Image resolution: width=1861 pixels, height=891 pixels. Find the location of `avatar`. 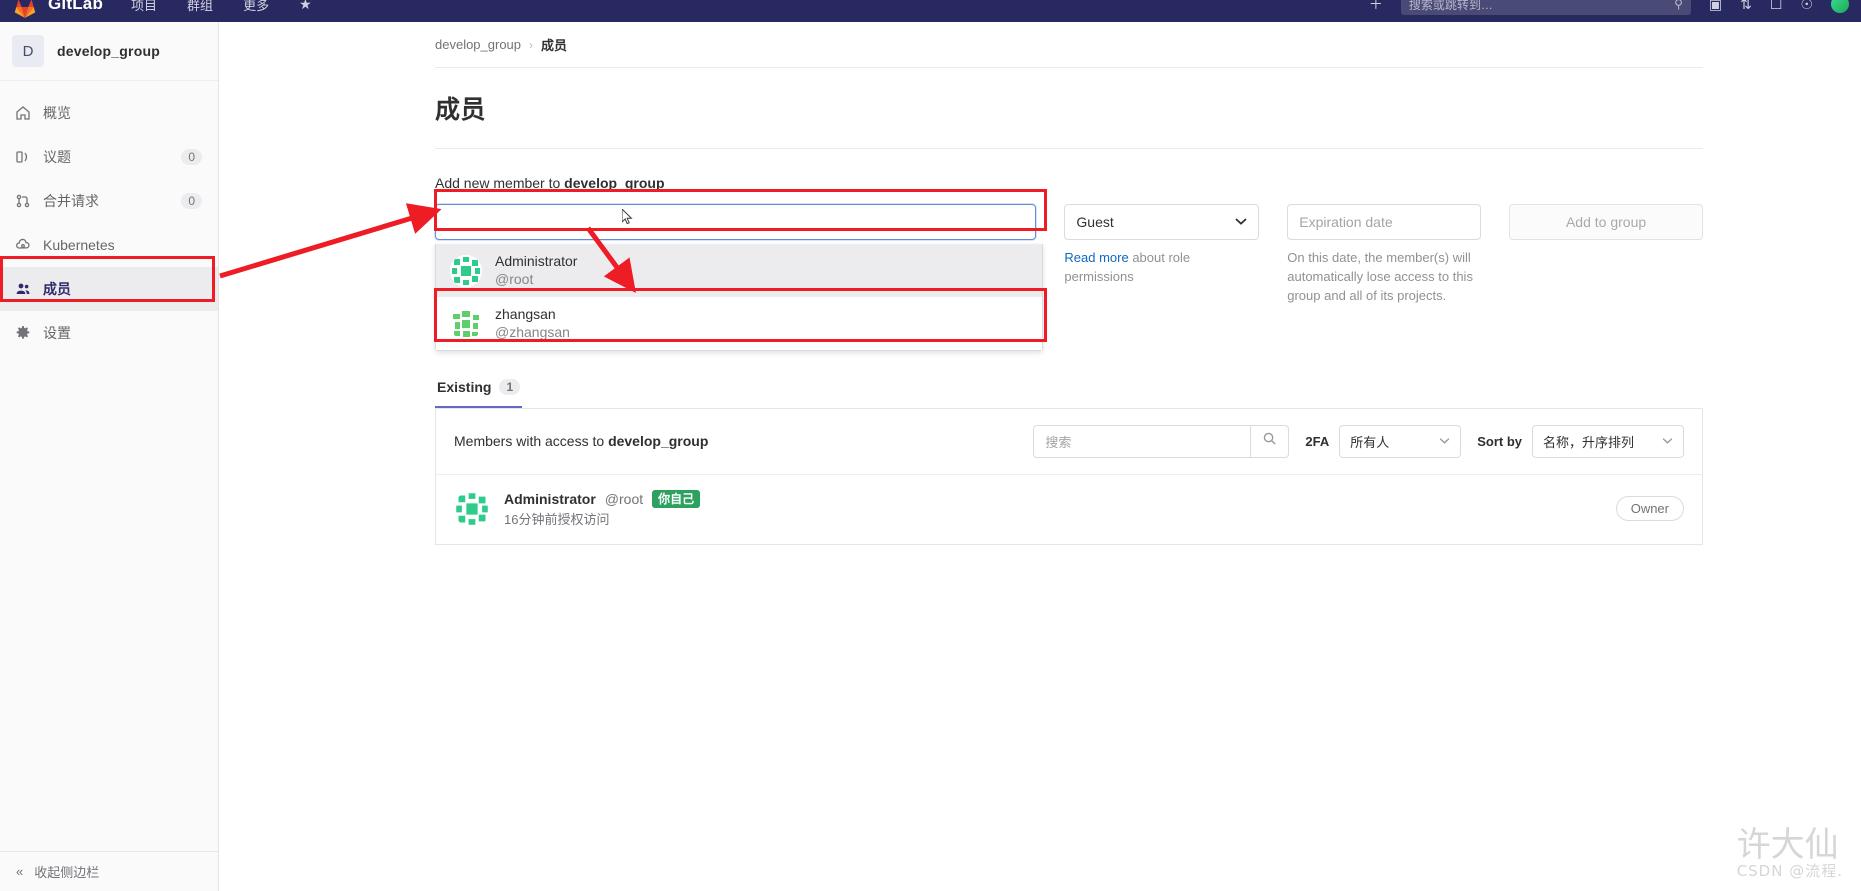

avatar is located at coordinates (466, 270).